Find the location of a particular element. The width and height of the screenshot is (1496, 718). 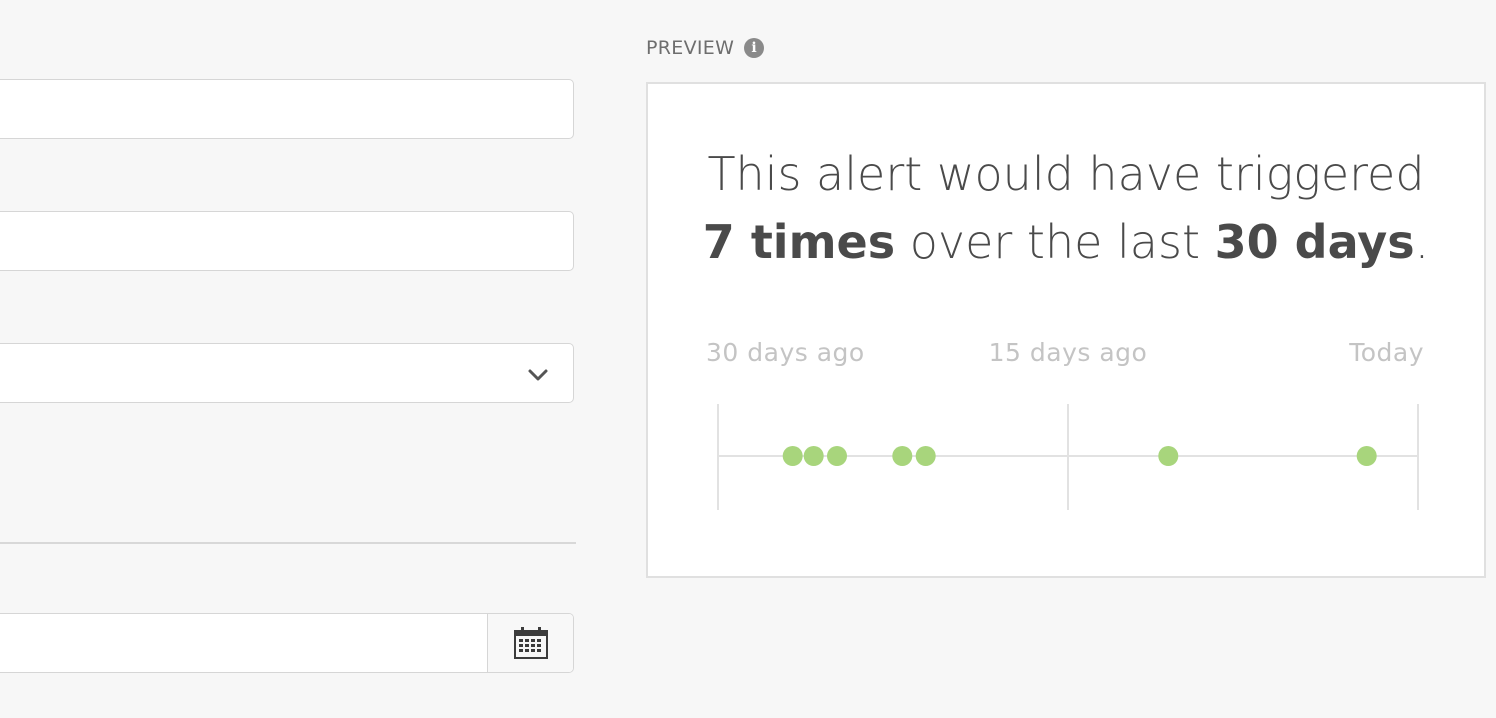

preview-heading: PREVIEW i is located at coordinates (705, 48).